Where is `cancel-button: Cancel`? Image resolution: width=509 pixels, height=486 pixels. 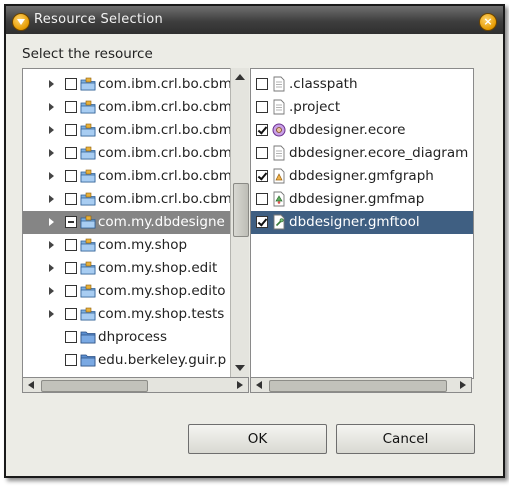
cancel-button: Cancel is located at coordinates (405, 439).